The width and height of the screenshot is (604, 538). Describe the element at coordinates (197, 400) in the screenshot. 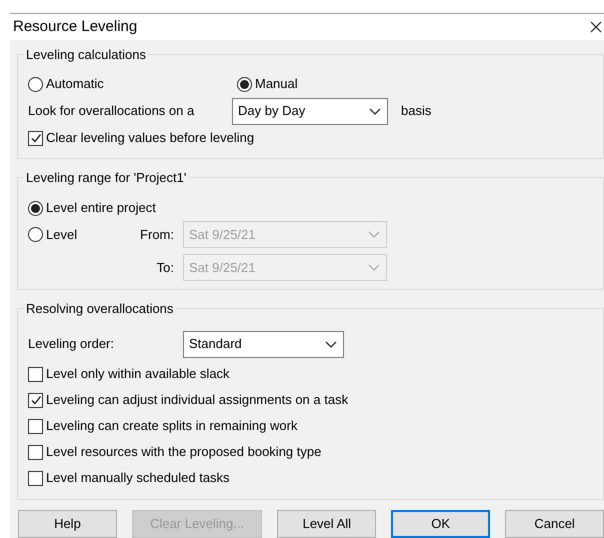

I see `checkbox-label: Leveling can adjust individual assignments on a task` at that location.